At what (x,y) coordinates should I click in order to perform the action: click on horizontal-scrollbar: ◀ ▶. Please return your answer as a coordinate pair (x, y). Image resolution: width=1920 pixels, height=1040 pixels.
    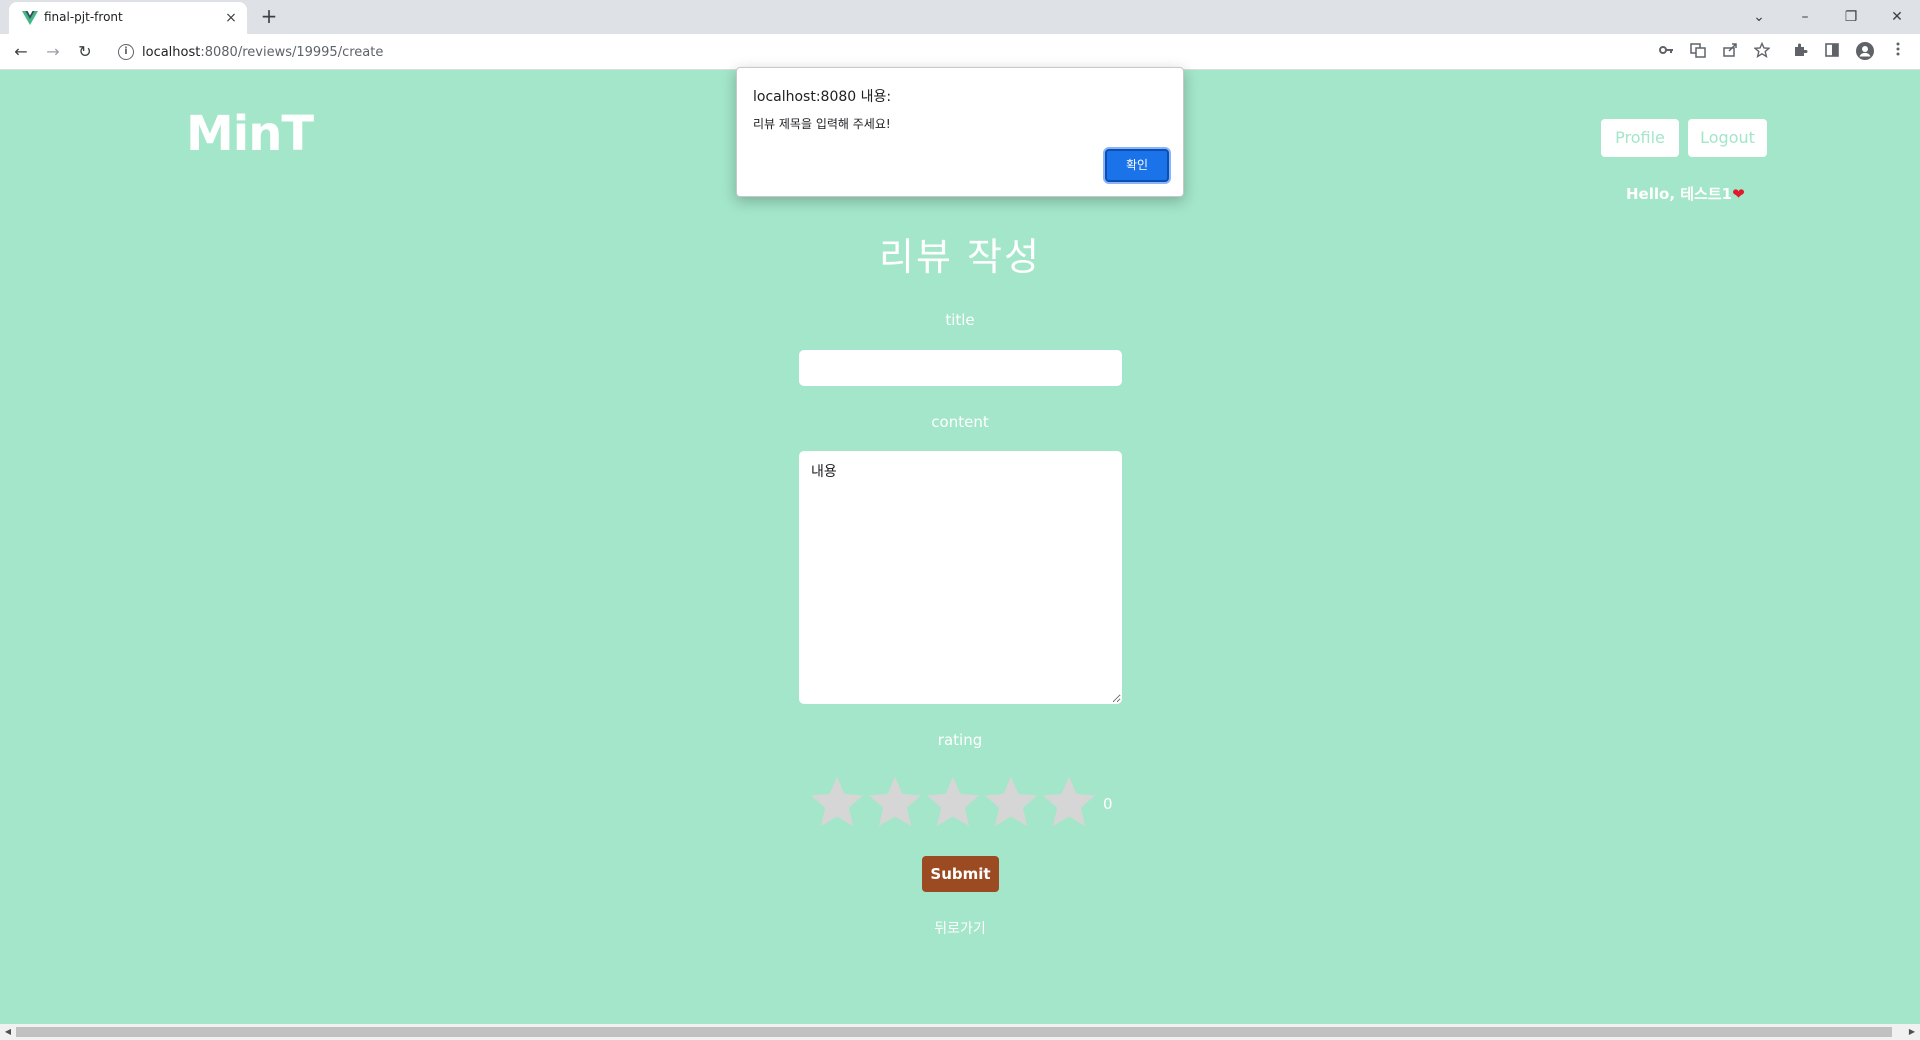
    Looking at the image, I should click on (960, 1032).